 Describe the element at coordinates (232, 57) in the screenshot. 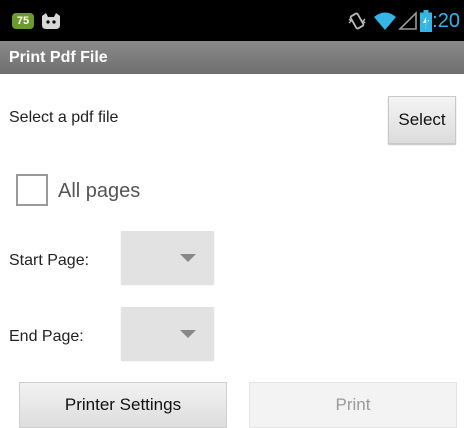

I see `title-bar: Print Pdf File` at that location.